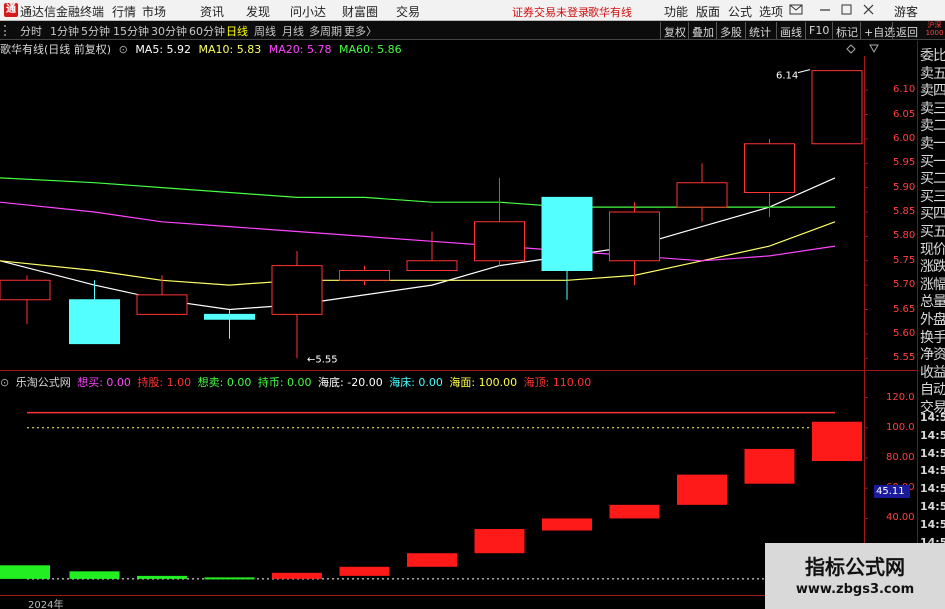  I want to click on high-arrow-icon, so click(804, 71).